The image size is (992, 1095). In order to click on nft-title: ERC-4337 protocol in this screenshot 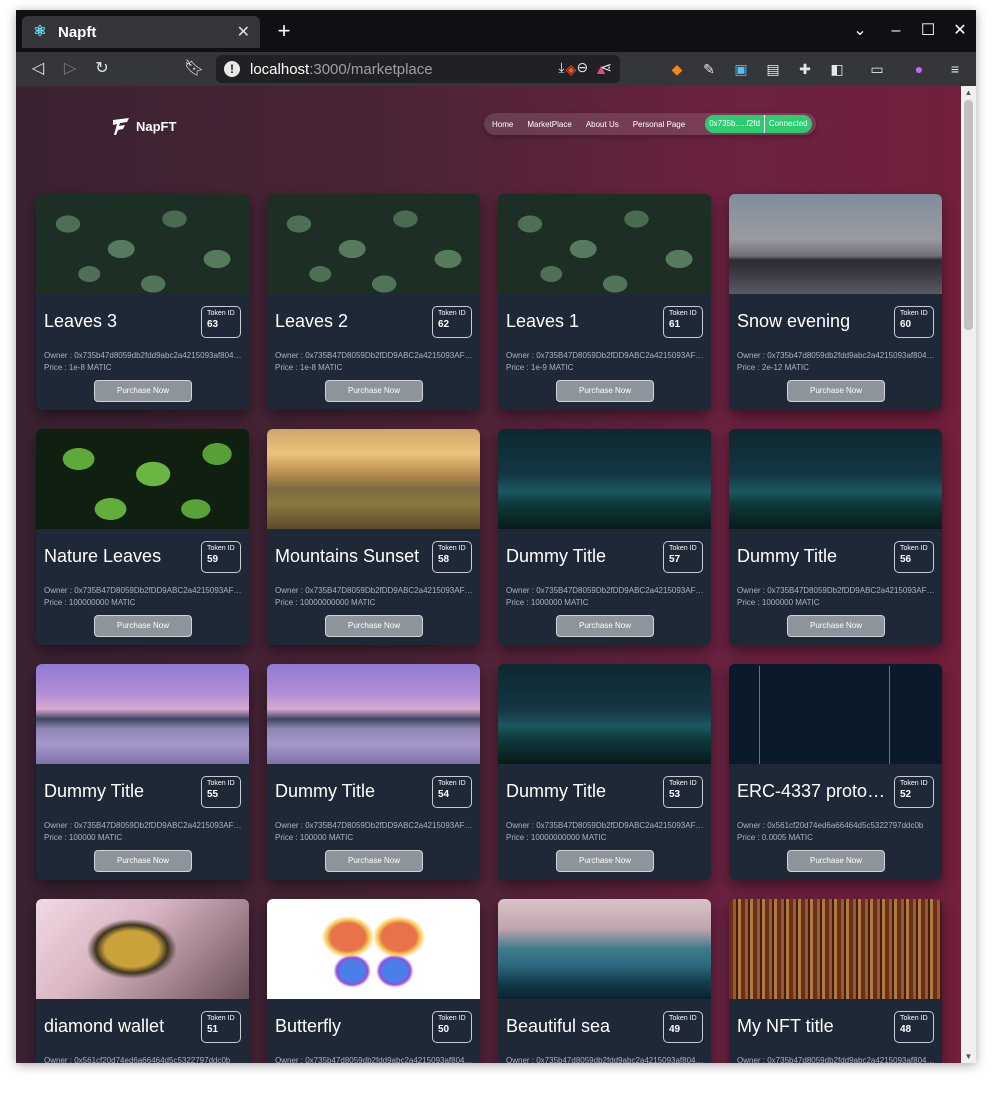, I will do `click(812, 791)`.